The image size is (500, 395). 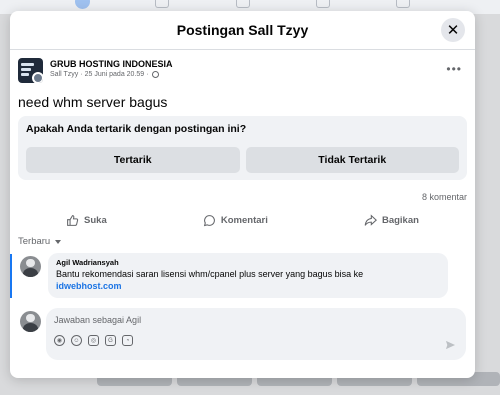 I want to click on background-home-icon, so click(x=82, y=4).